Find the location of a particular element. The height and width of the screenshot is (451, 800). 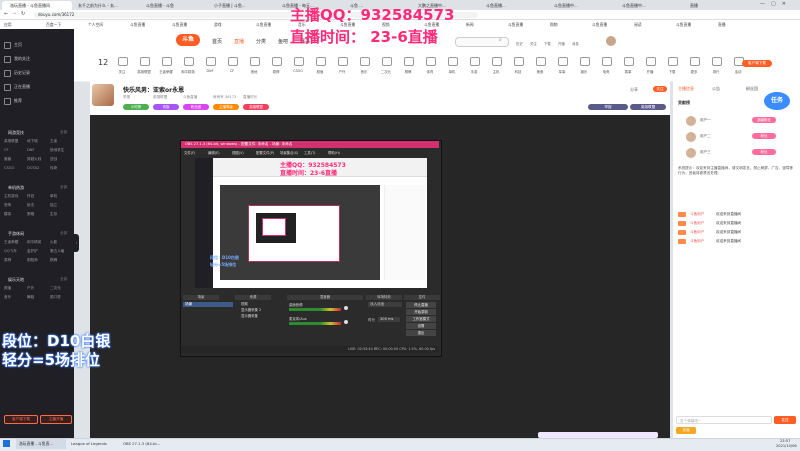

obs-menu-item: 编辑(E) is located at coordinates (214, 152).